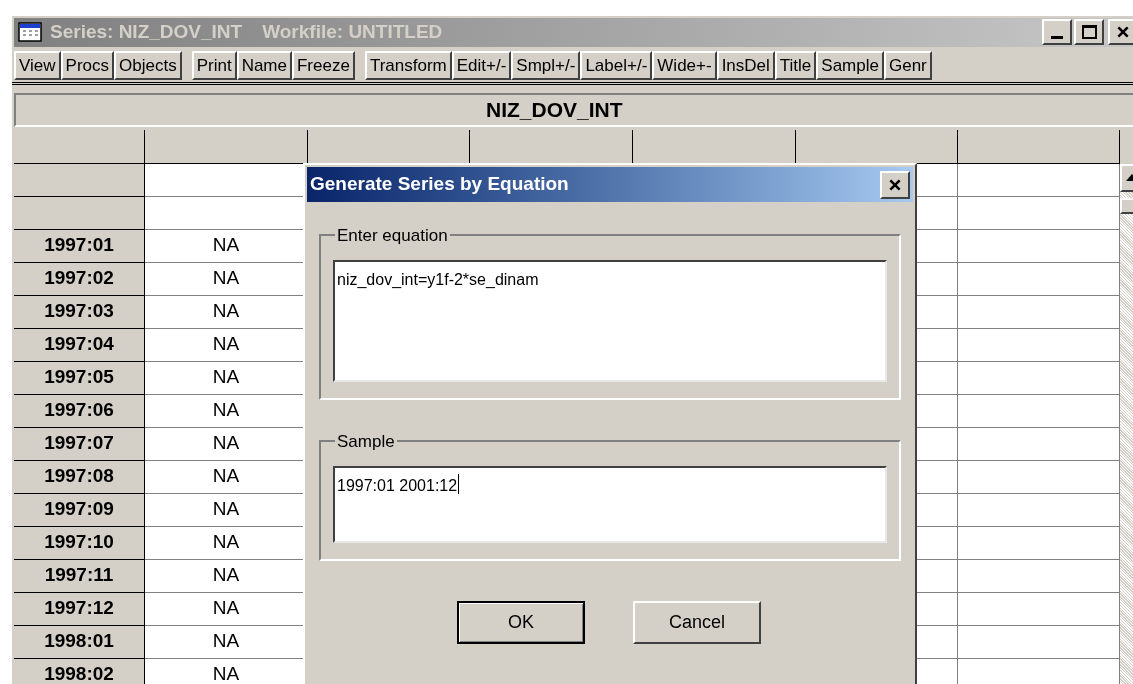 This screenshot has width=1133, height=684. Describe the element at coordinates (79, 312) in the screenshot. I see `row-label: 1997:03` at that location.